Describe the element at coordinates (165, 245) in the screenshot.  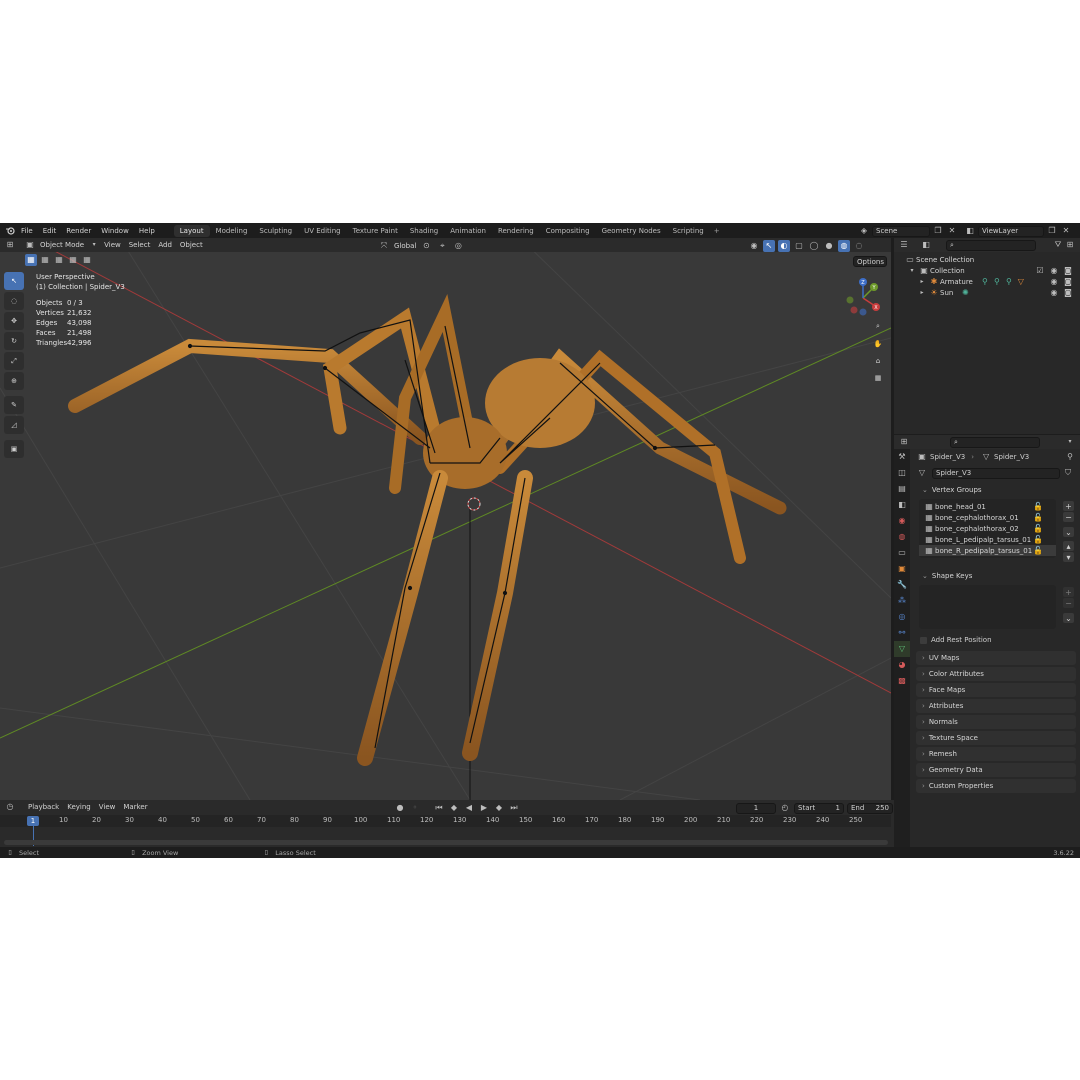
I see `viewport-menu-add: Add` at that location.